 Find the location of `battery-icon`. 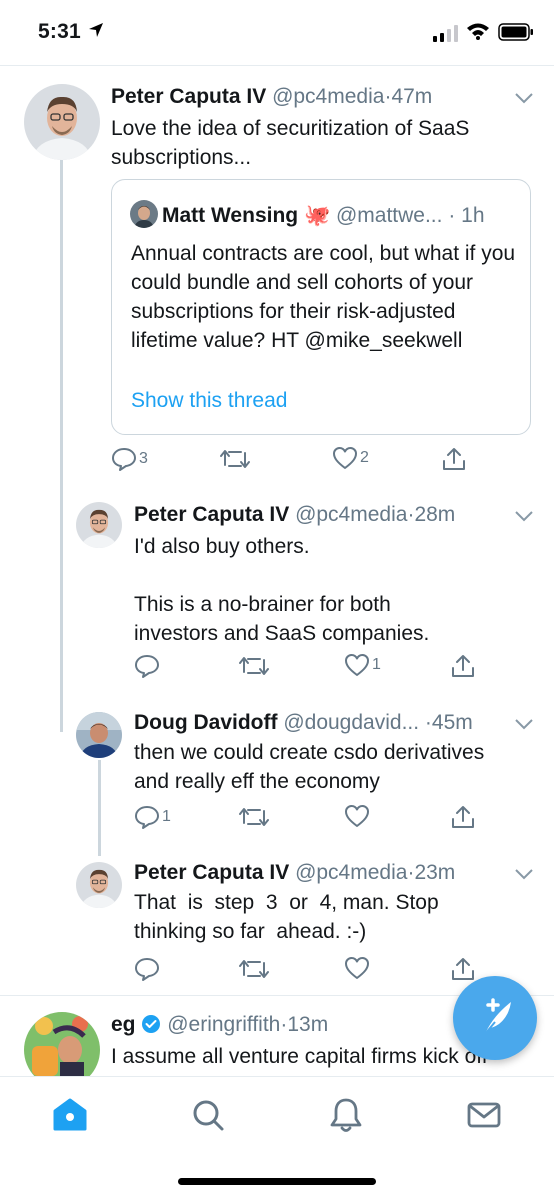

battery-icon is located at coordinates (515, 32).